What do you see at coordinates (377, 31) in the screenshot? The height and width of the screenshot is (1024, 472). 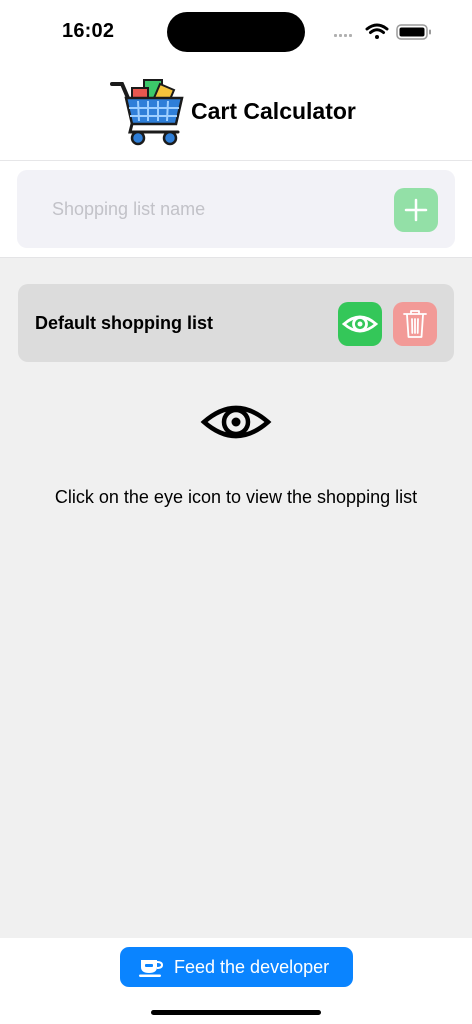 I see `wifi-icon` at bounding box center [377, 31].